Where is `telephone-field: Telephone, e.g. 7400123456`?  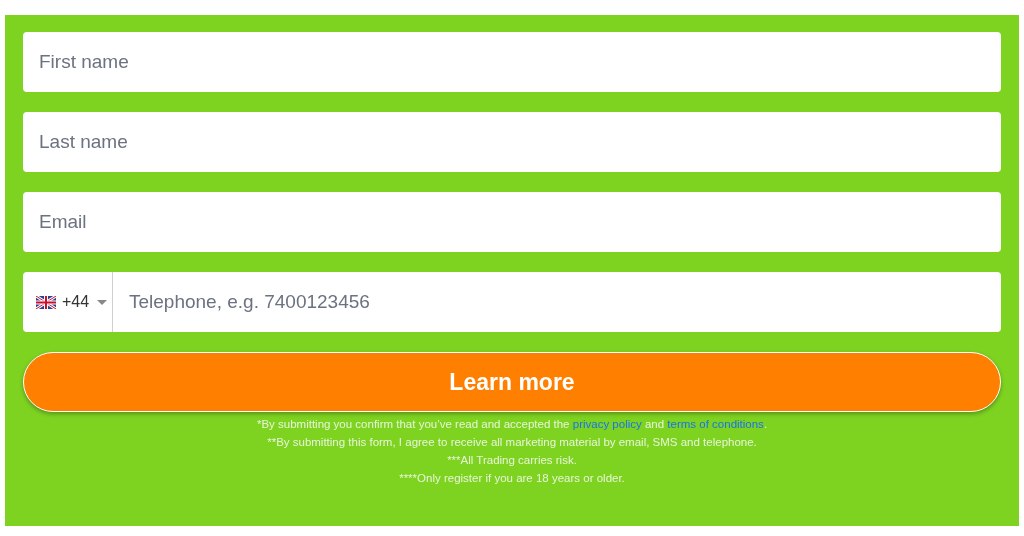 telephone-field: Telephone, e.g. 7400123456 is located at coordinates (557, 302).